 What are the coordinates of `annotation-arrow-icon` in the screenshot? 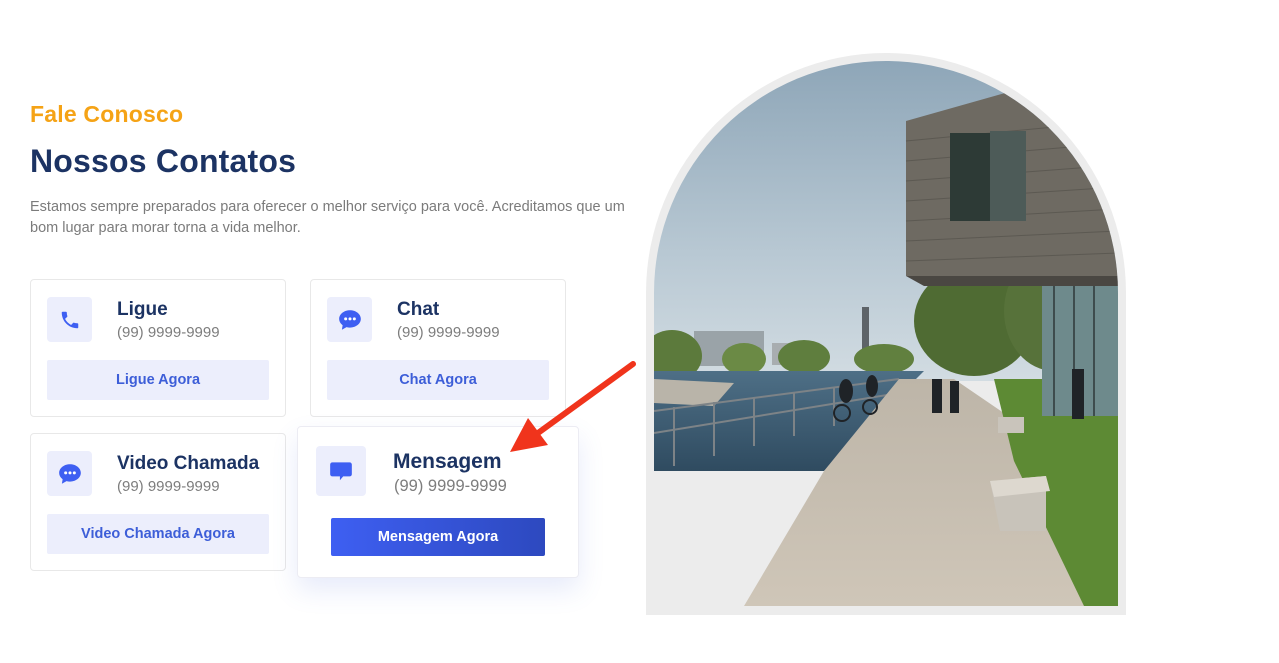 It's located at (570, 407).